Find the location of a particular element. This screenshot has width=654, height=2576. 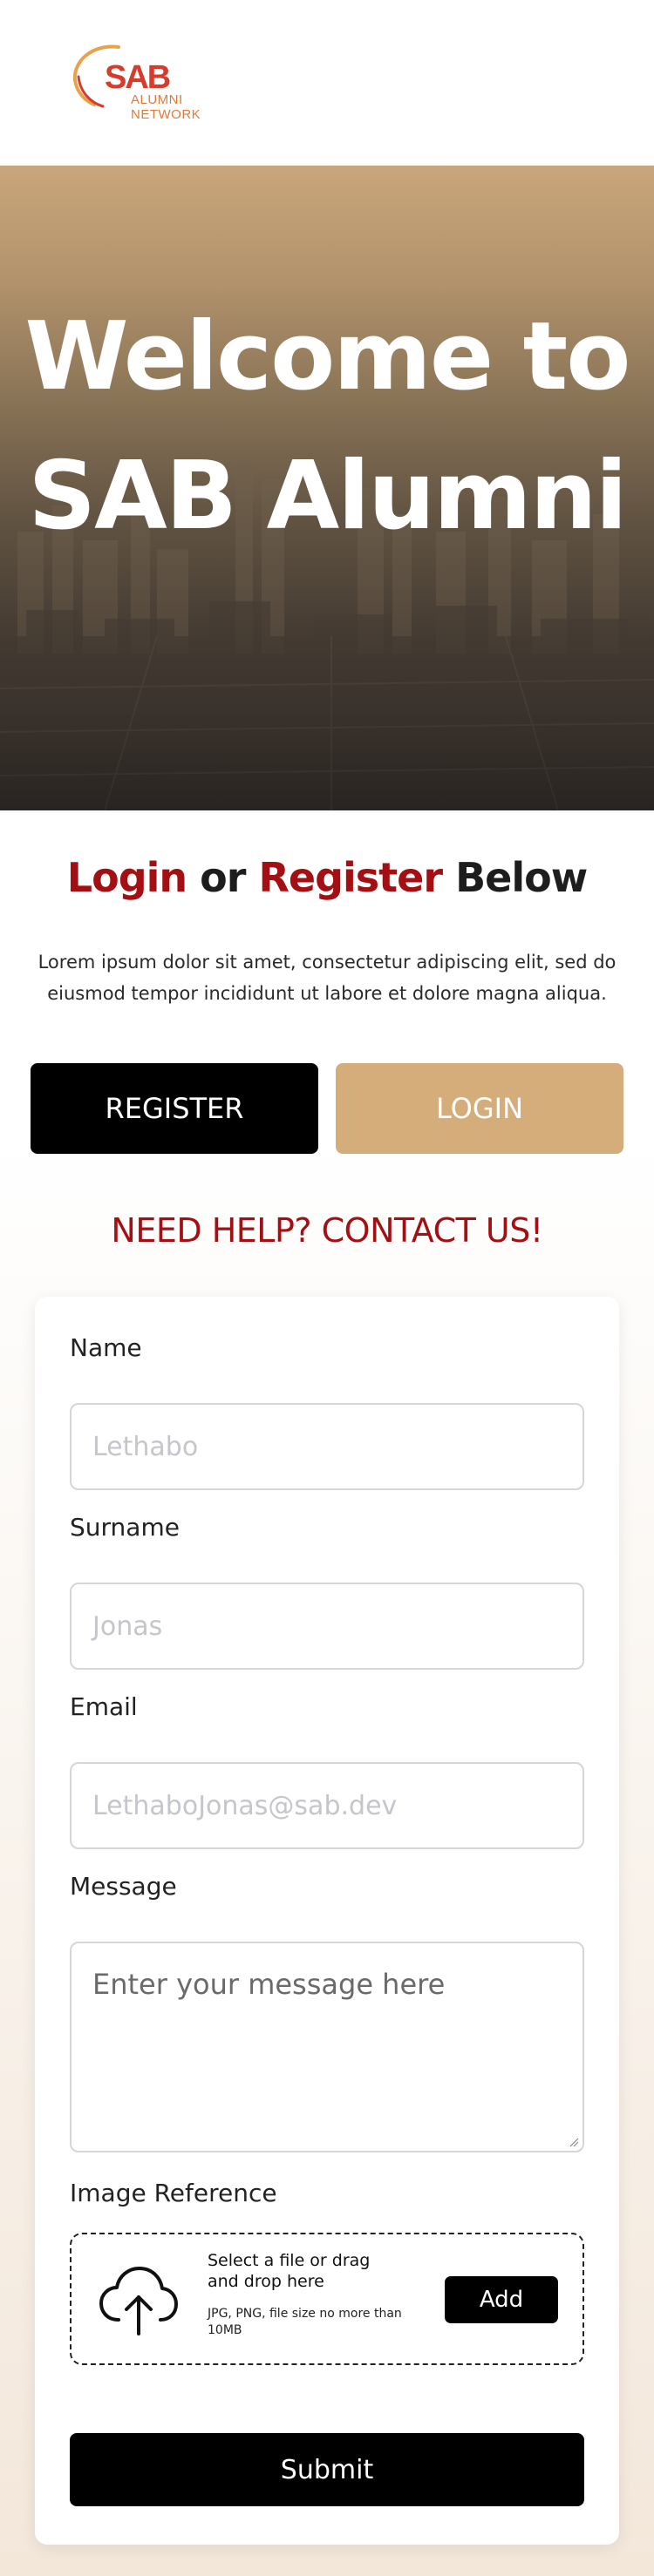

name-label: Name is located at coordinates (106, 1347).